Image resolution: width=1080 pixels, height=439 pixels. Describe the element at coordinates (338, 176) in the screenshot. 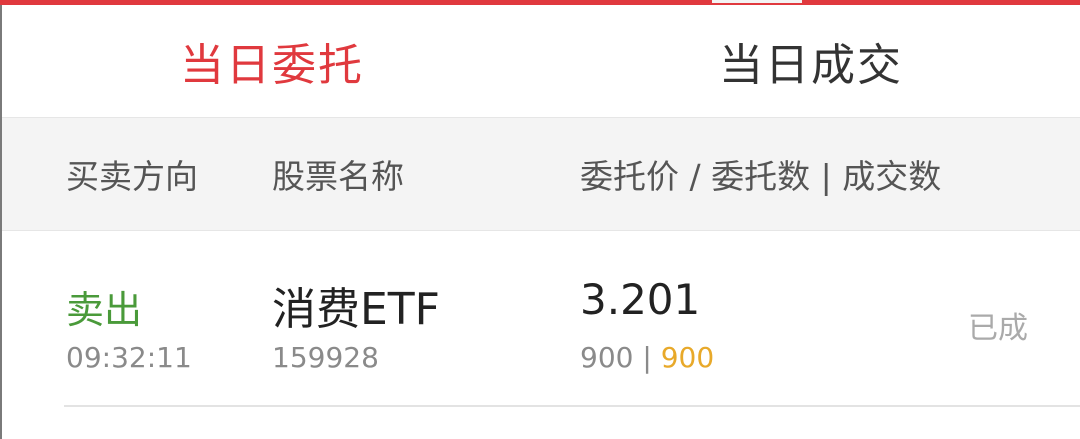

I see `header-stock-name: 股票名称` at that location.